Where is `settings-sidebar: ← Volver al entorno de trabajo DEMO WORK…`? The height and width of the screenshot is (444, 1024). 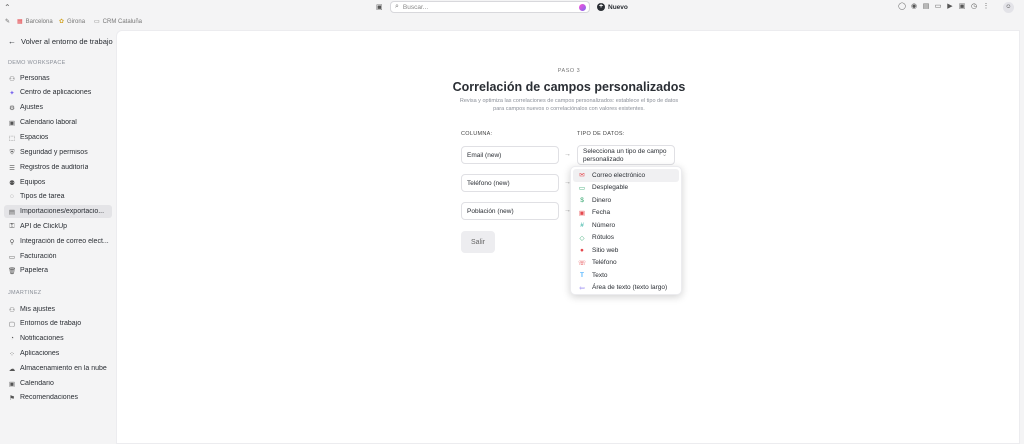 settings-sidebar: ← Volver al entorno de trabajo DEMO WORK… is located at coordinates (58, 237).